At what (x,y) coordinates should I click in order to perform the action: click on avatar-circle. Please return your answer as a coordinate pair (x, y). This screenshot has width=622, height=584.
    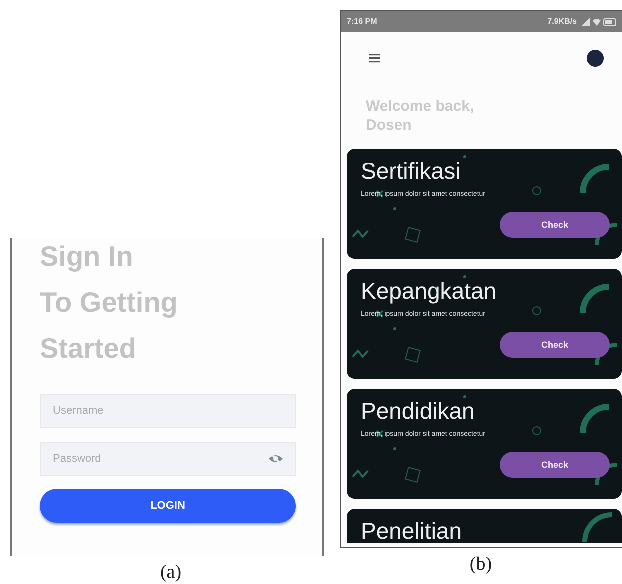
    Looking at the image, I should click on (595, 58).